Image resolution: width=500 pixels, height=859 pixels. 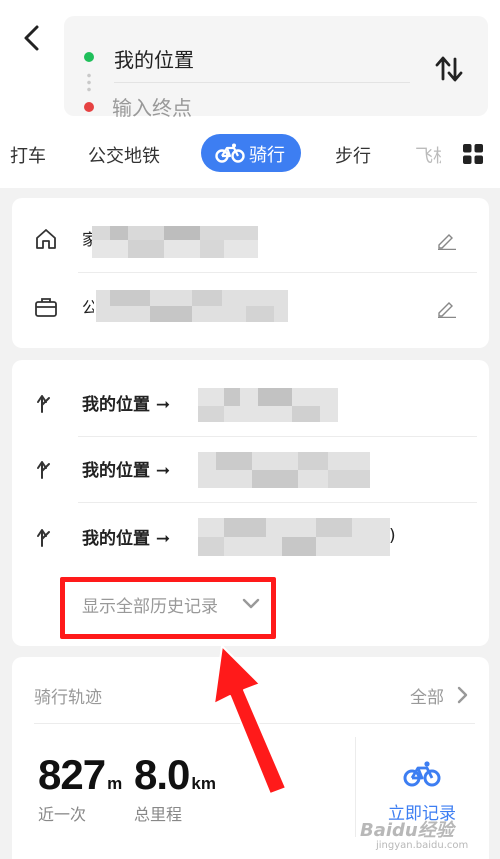 What do you see at coordinates (158, 814) in the screenshot?
I see `total-distance-label: 总里程` at bounding box center [158, 814].